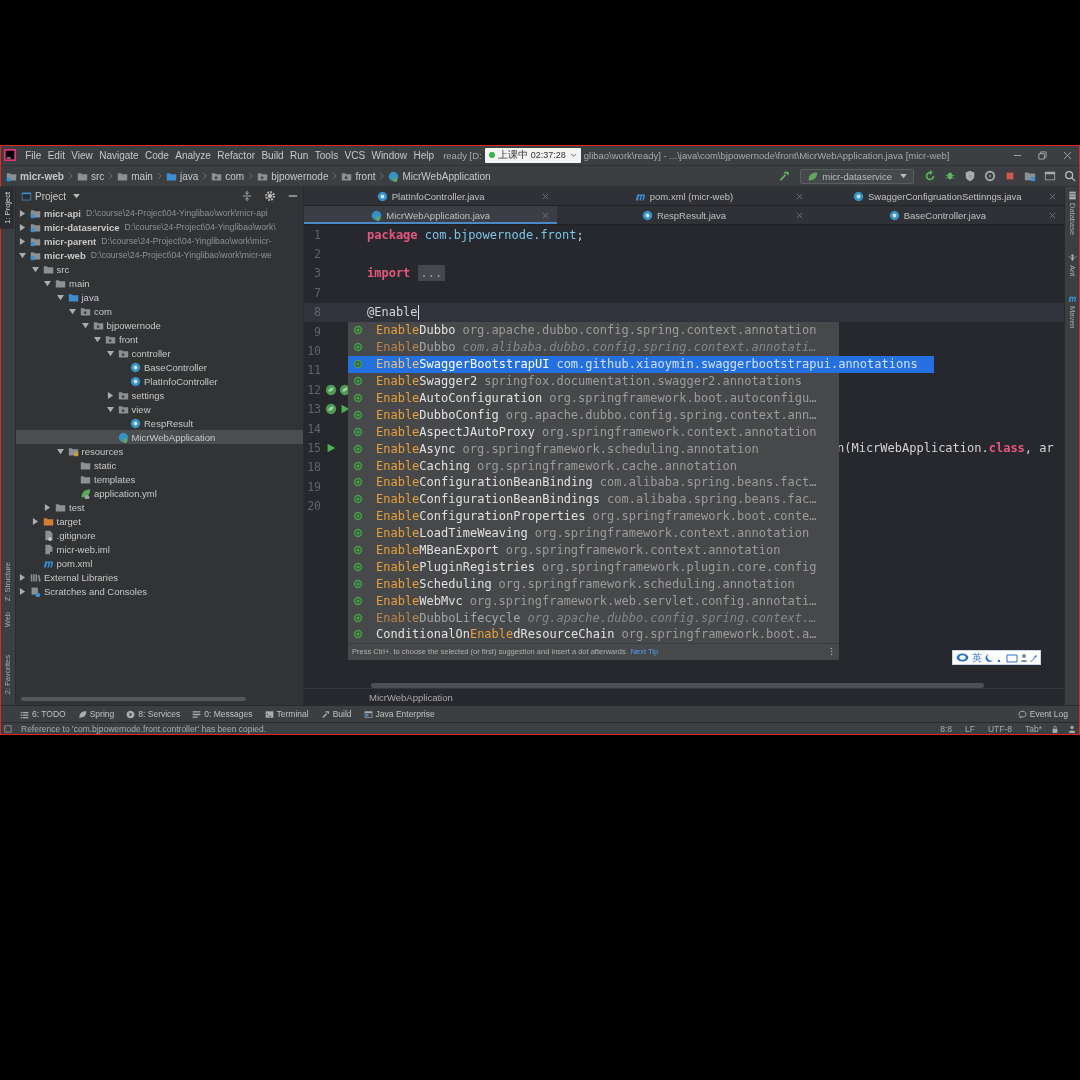  What do you see at coordinates (1042, 155) in the screenshot?
I see `restore-icon` at bounding box center [1042, 155].